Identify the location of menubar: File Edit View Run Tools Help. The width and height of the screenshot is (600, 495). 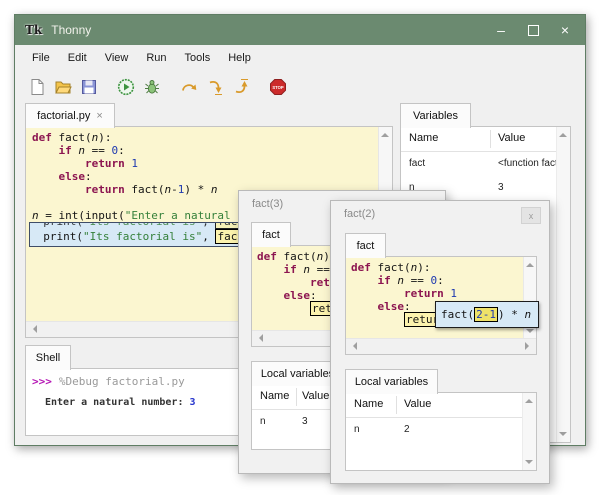
(300, 57).